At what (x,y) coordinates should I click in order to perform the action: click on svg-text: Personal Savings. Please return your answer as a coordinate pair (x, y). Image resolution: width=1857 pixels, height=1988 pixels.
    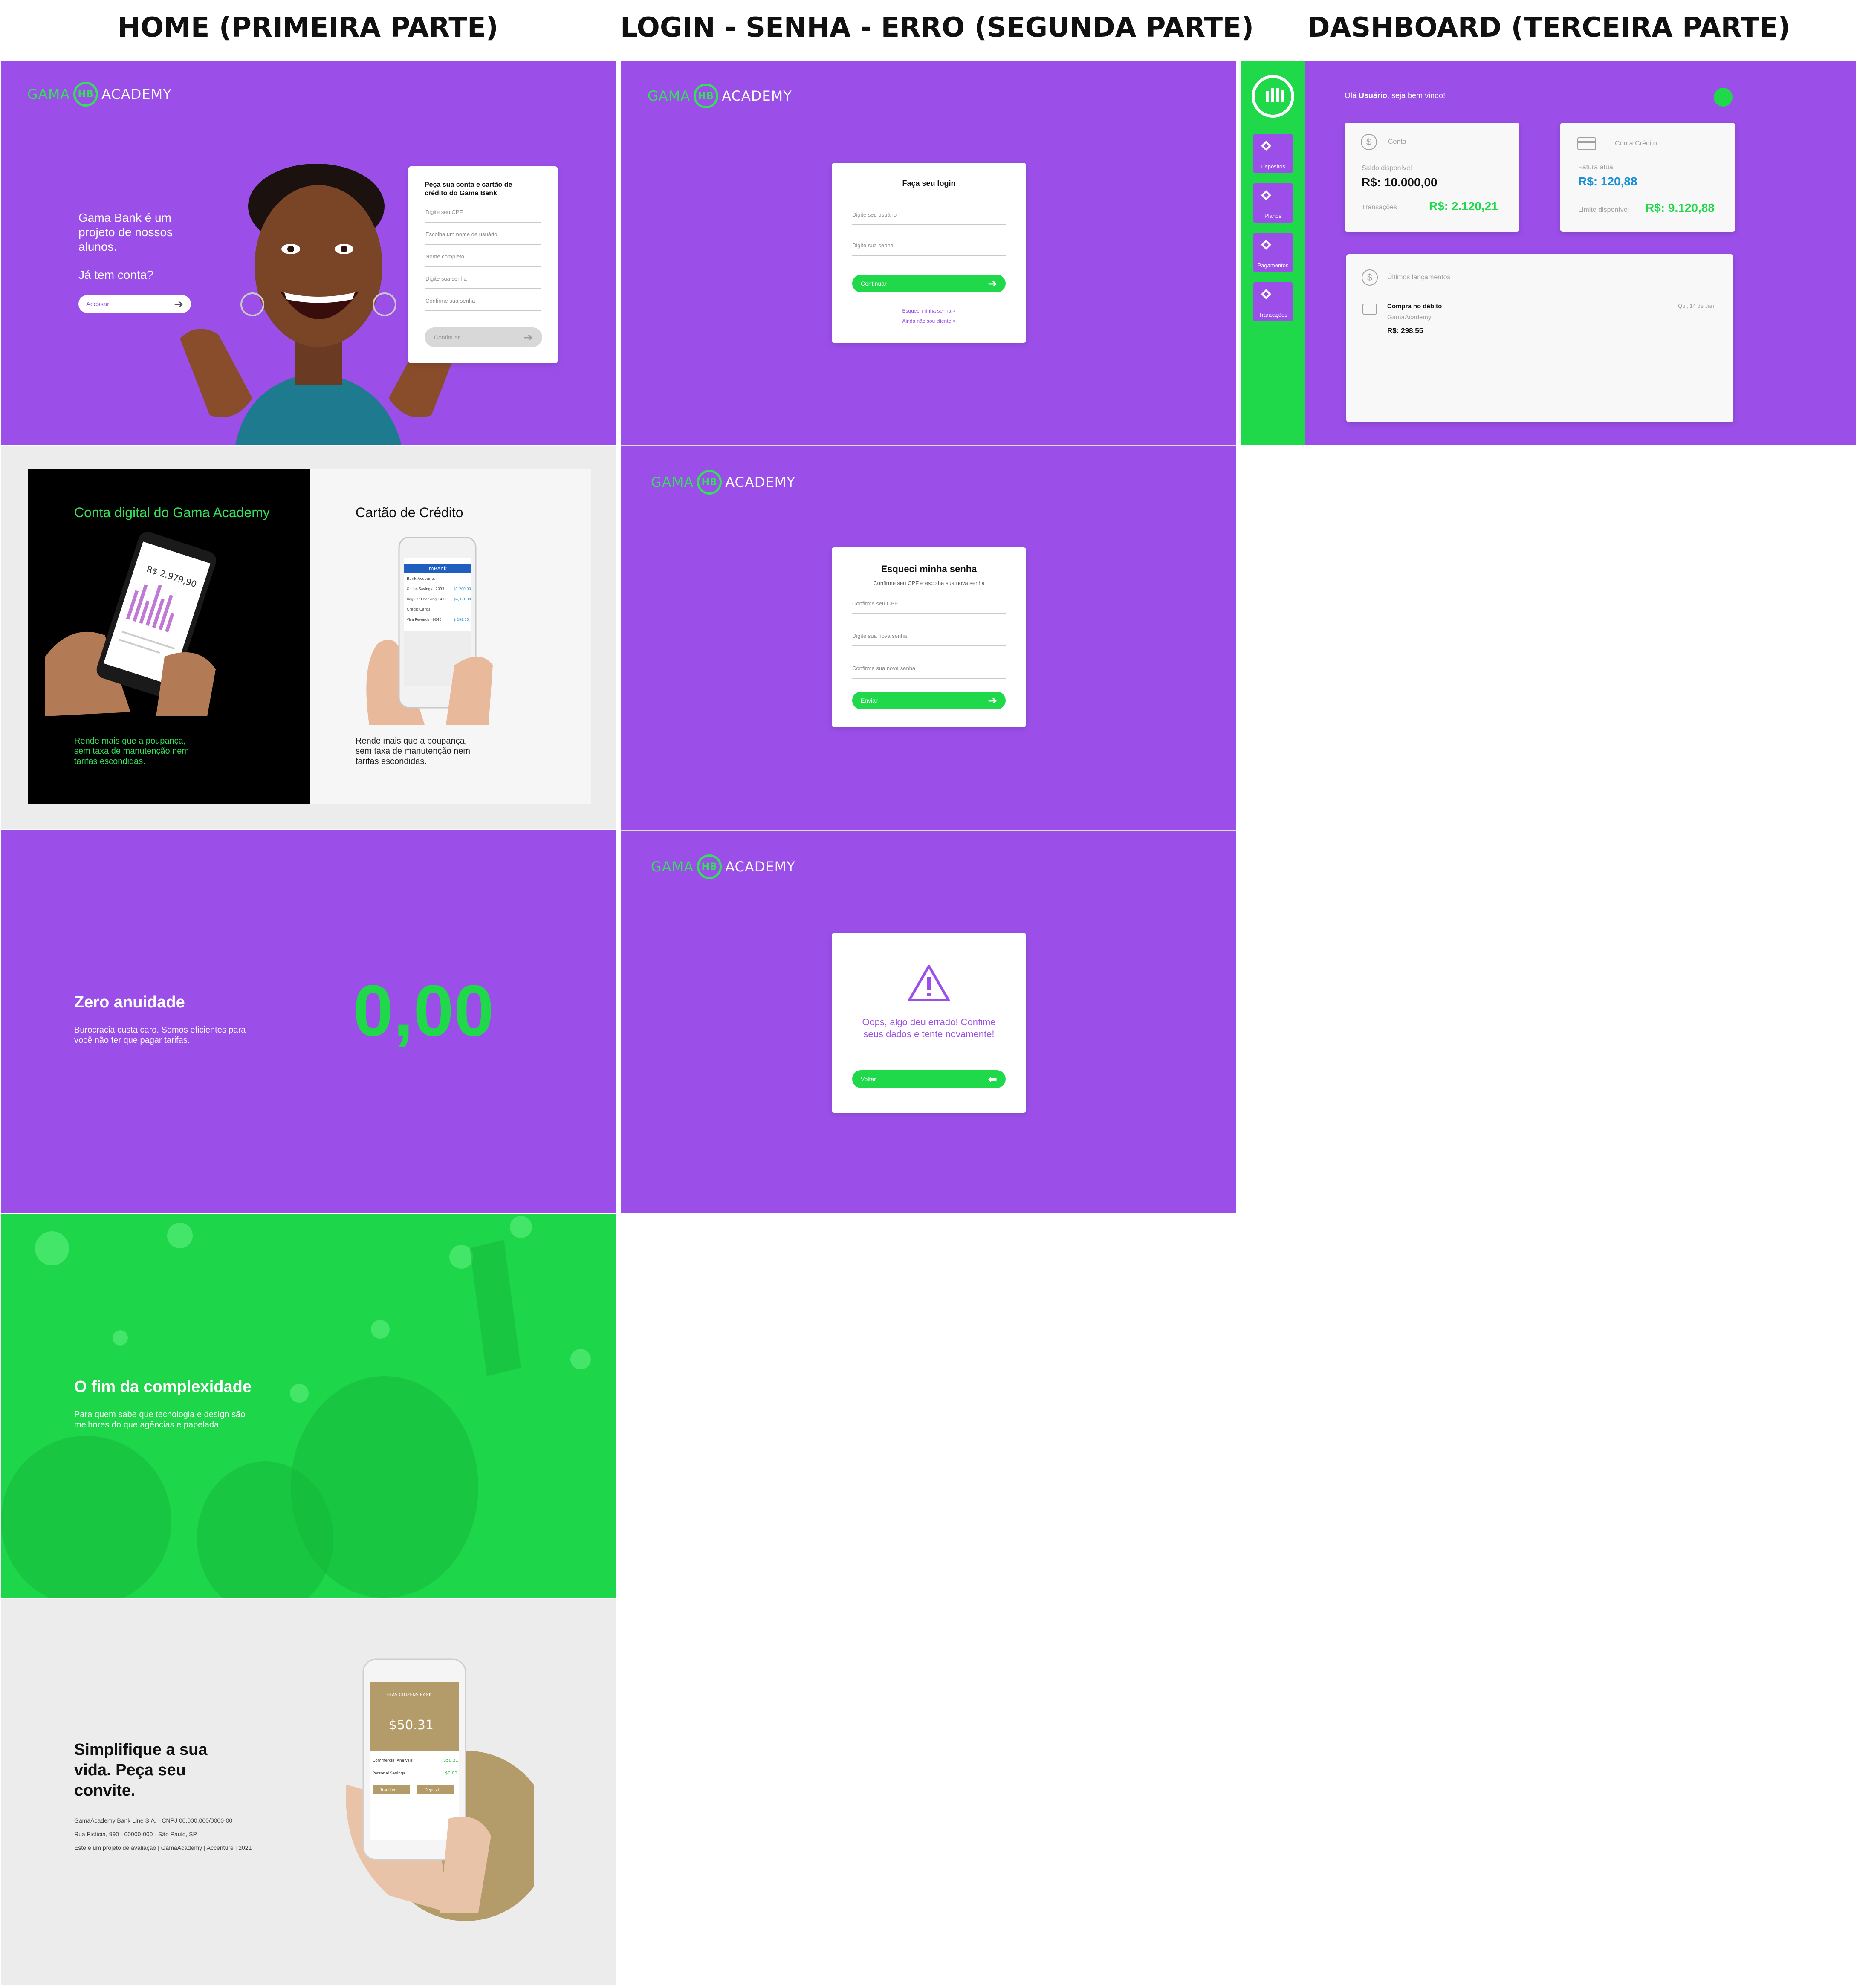
    Looking at the image, I should click on (389, 1773).